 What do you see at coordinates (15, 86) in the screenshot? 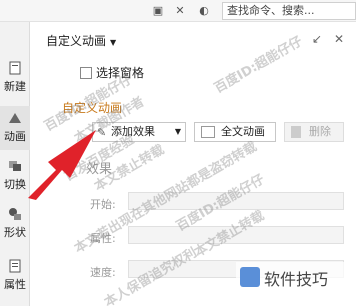
I see `sidebar-item-label: 新建` at bounding box center [15, 86].